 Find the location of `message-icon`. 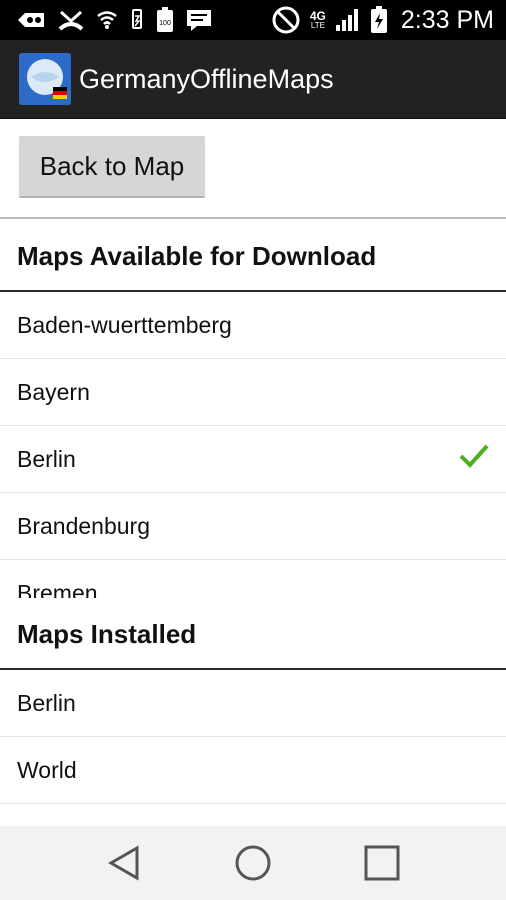

message-icon is located at coordinates (199, 20).